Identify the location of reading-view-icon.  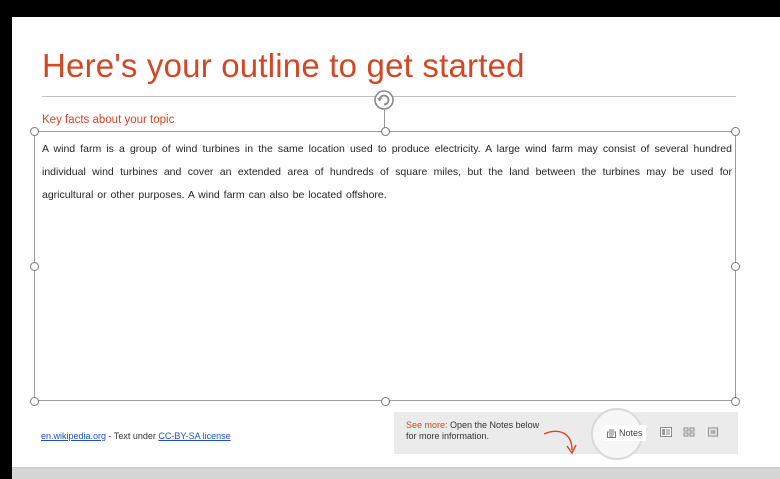
(713, 432).